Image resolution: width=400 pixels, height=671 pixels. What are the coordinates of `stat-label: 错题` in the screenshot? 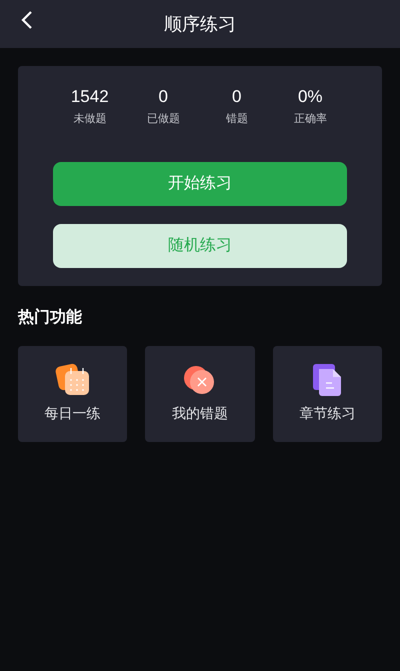 It's located at (237, 119).